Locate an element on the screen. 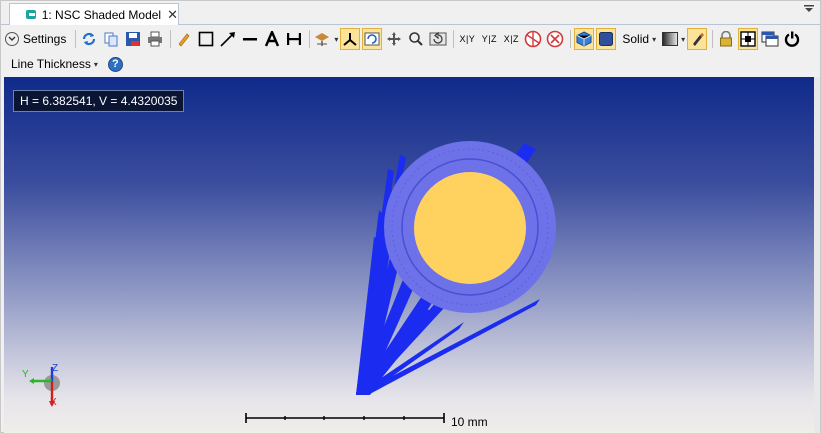 The width and height of the screenshot is (821, 433). line-button is located at coordinates (250, 39).